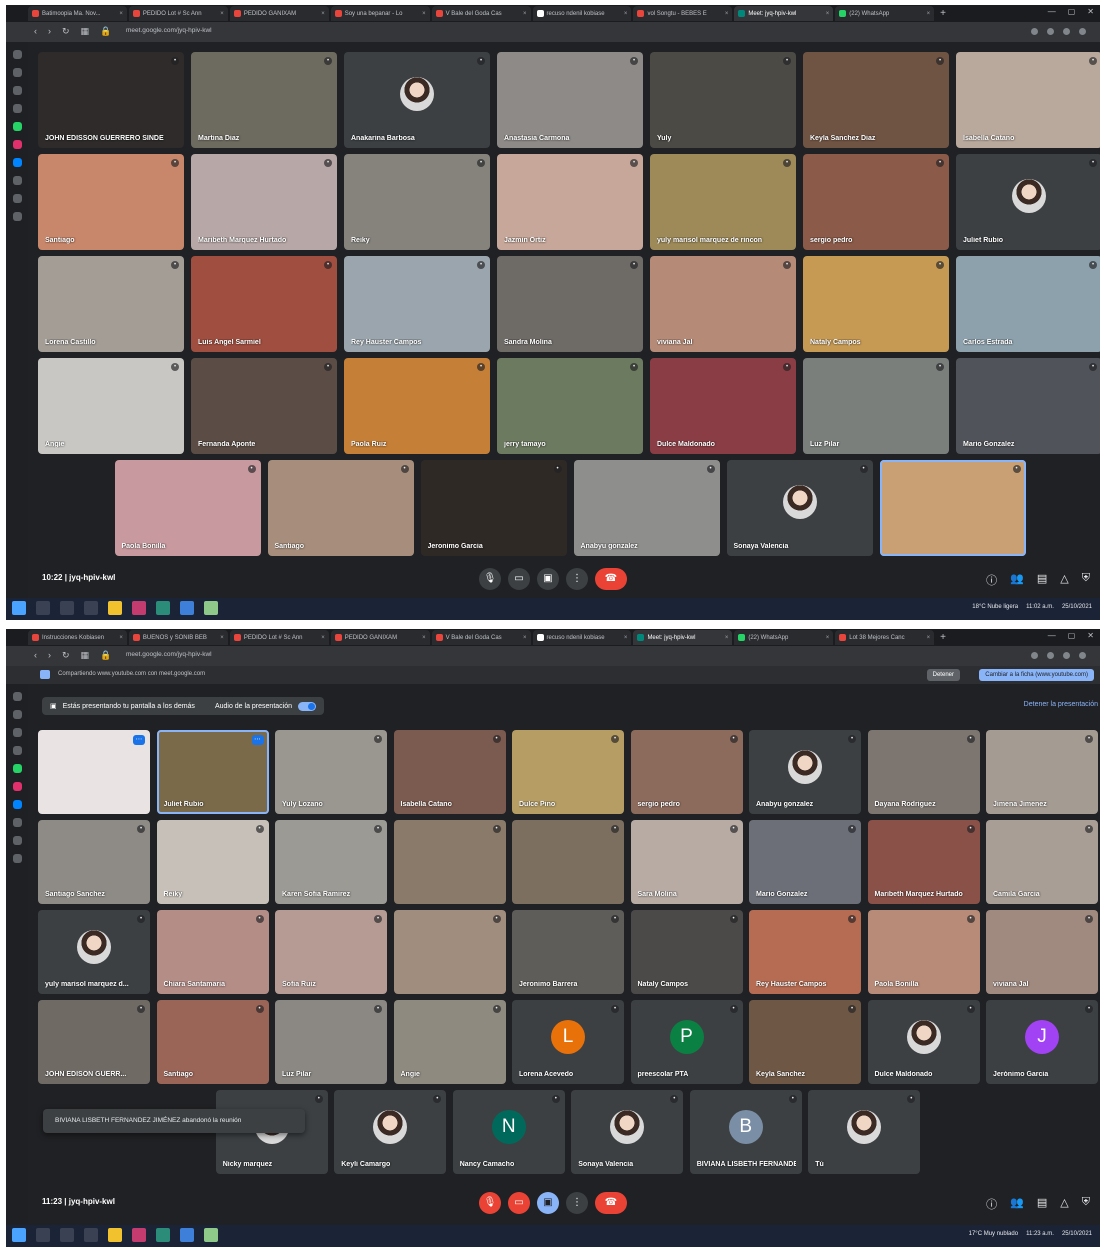  What do you see at coordinates (279, 637) in the screenshot?
I see `browser-tab: PEDIDO Lot # Sc Ann ×` at bounding box center [279, 637].